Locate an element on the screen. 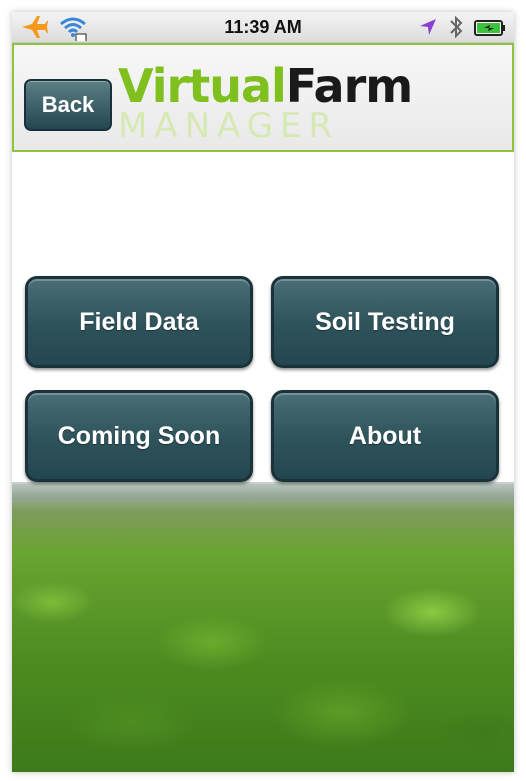  logo-word-manager: MANAGER is located at coordinates (229, 126).